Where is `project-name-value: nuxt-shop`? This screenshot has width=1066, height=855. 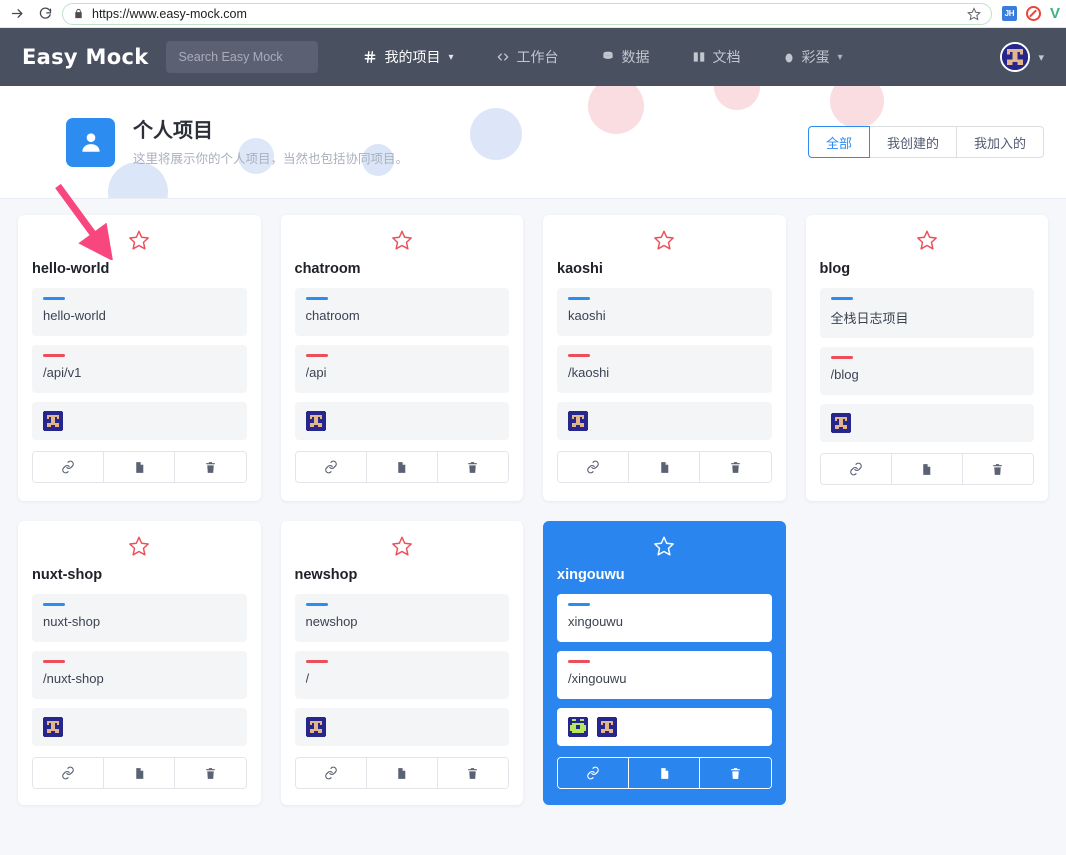 project-name-value: nuxt-shop is located at coordinates (72, 621).